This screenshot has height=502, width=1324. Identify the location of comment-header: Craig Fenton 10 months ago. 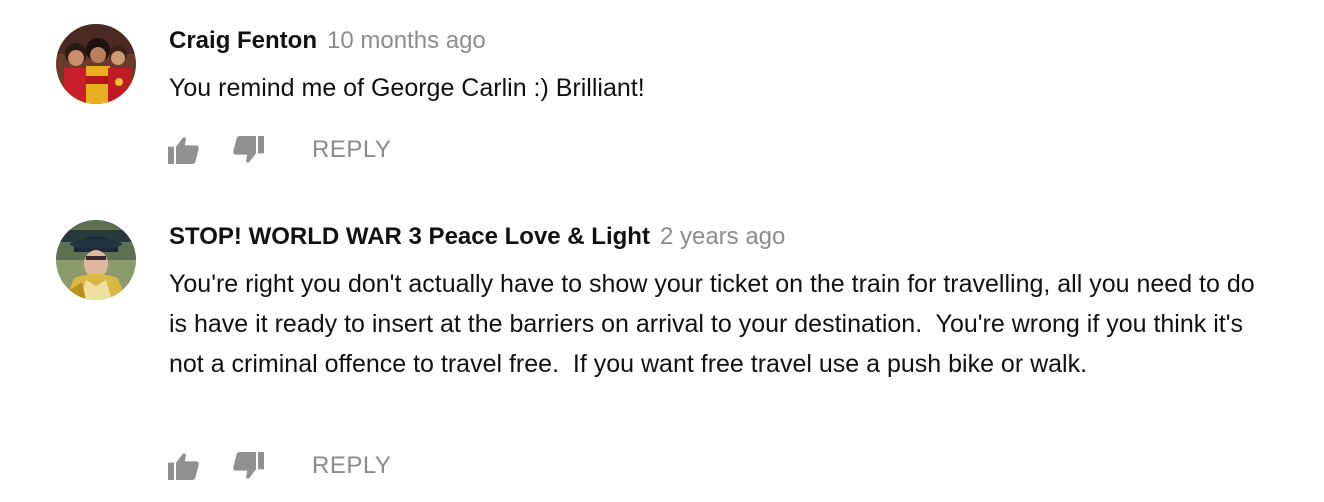
(327, 41).